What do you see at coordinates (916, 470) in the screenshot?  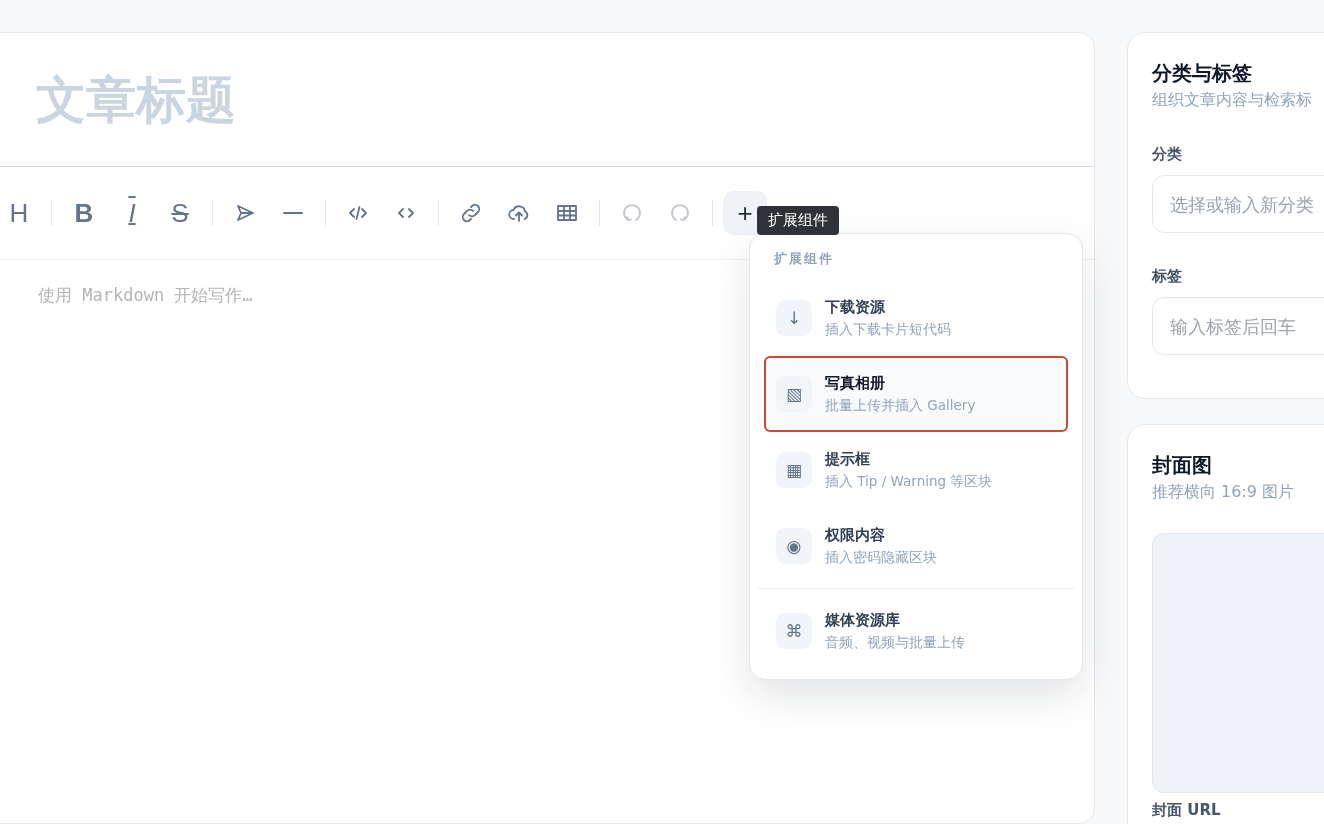 I see `menu-item: ▦ 提示框 插入 Tip / Warning 等区块` at bounding box center [916, 470].